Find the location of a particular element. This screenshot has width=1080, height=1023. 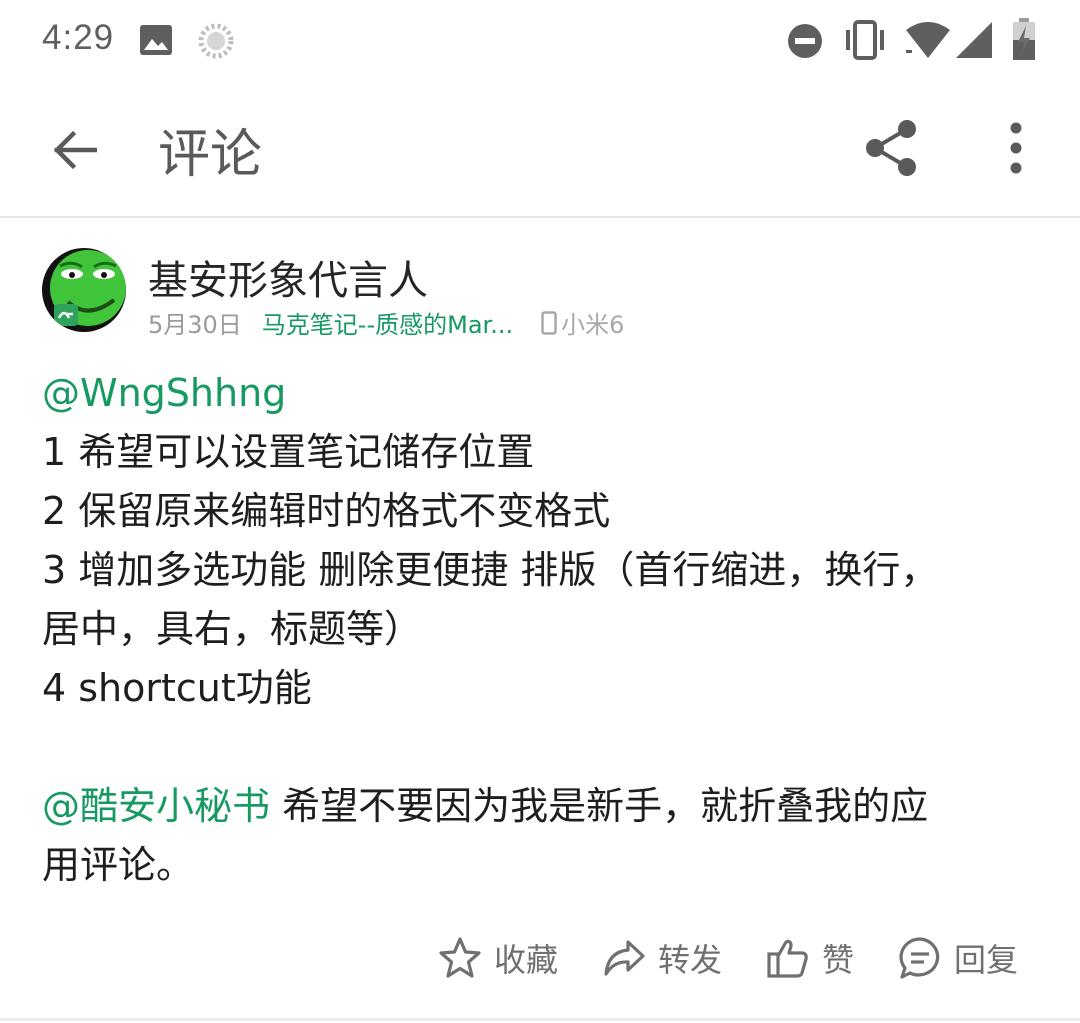

page-title: 评论 is located at coordinates (210, 155).